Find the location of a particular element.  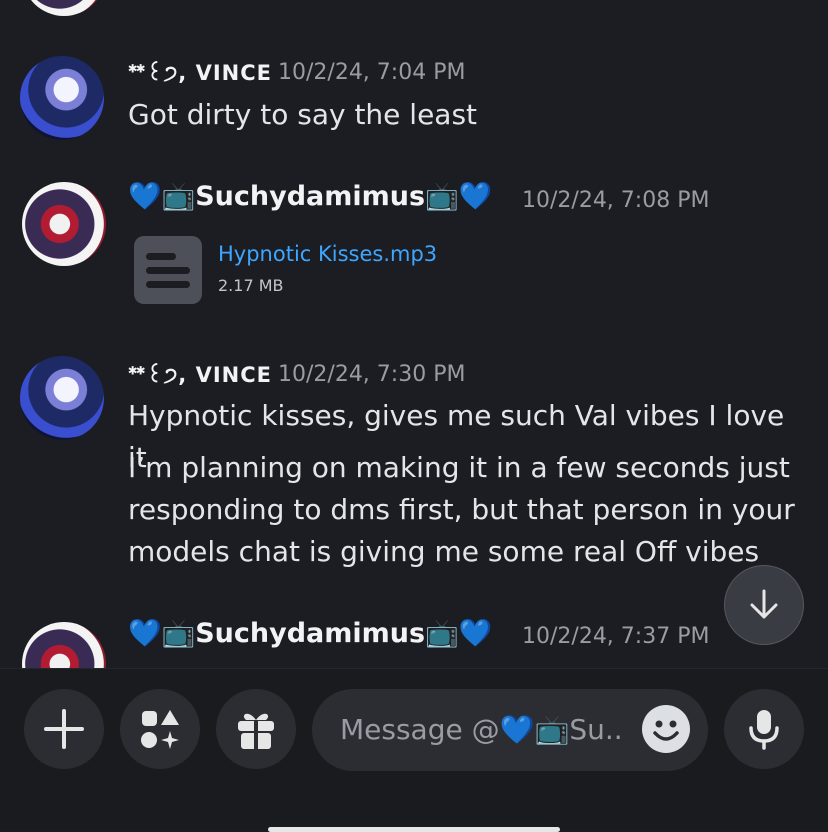

attachment-link: Hypnotic Kisses.mp3 is located at coordinates (327, 254).